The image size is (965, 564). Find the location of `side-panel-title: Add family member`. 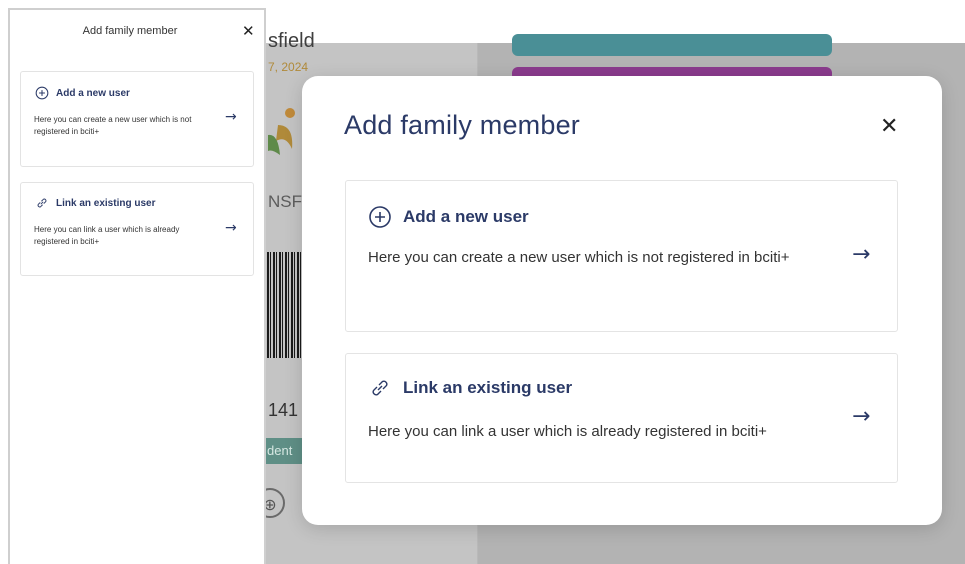

side-panel-title: Add family member is located at coordinates (130, 31).